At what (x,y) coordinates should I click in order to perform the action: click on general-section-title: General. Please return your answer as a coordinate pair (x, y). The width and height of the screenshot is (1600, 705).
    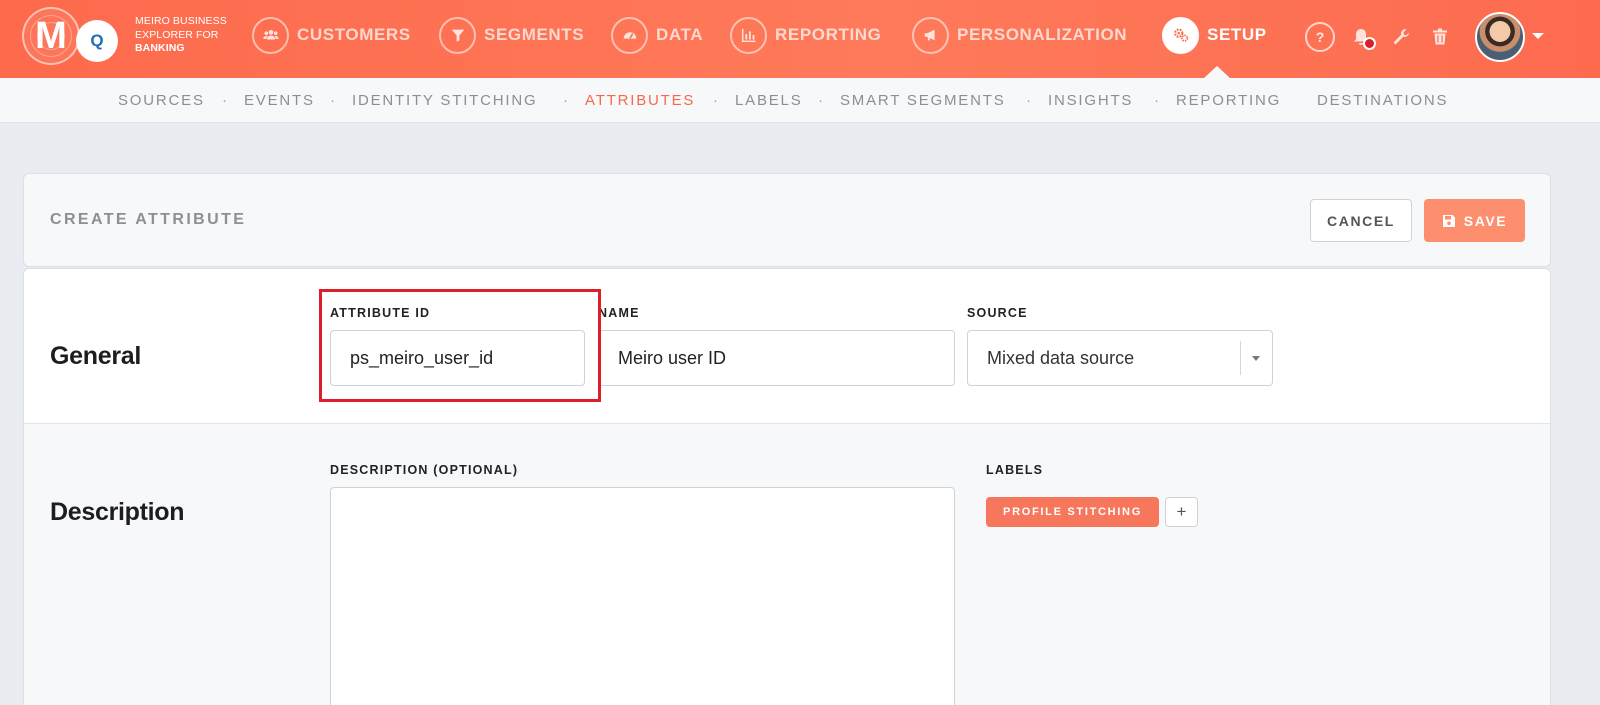
    Looking at the image, I should click on (96, 356).